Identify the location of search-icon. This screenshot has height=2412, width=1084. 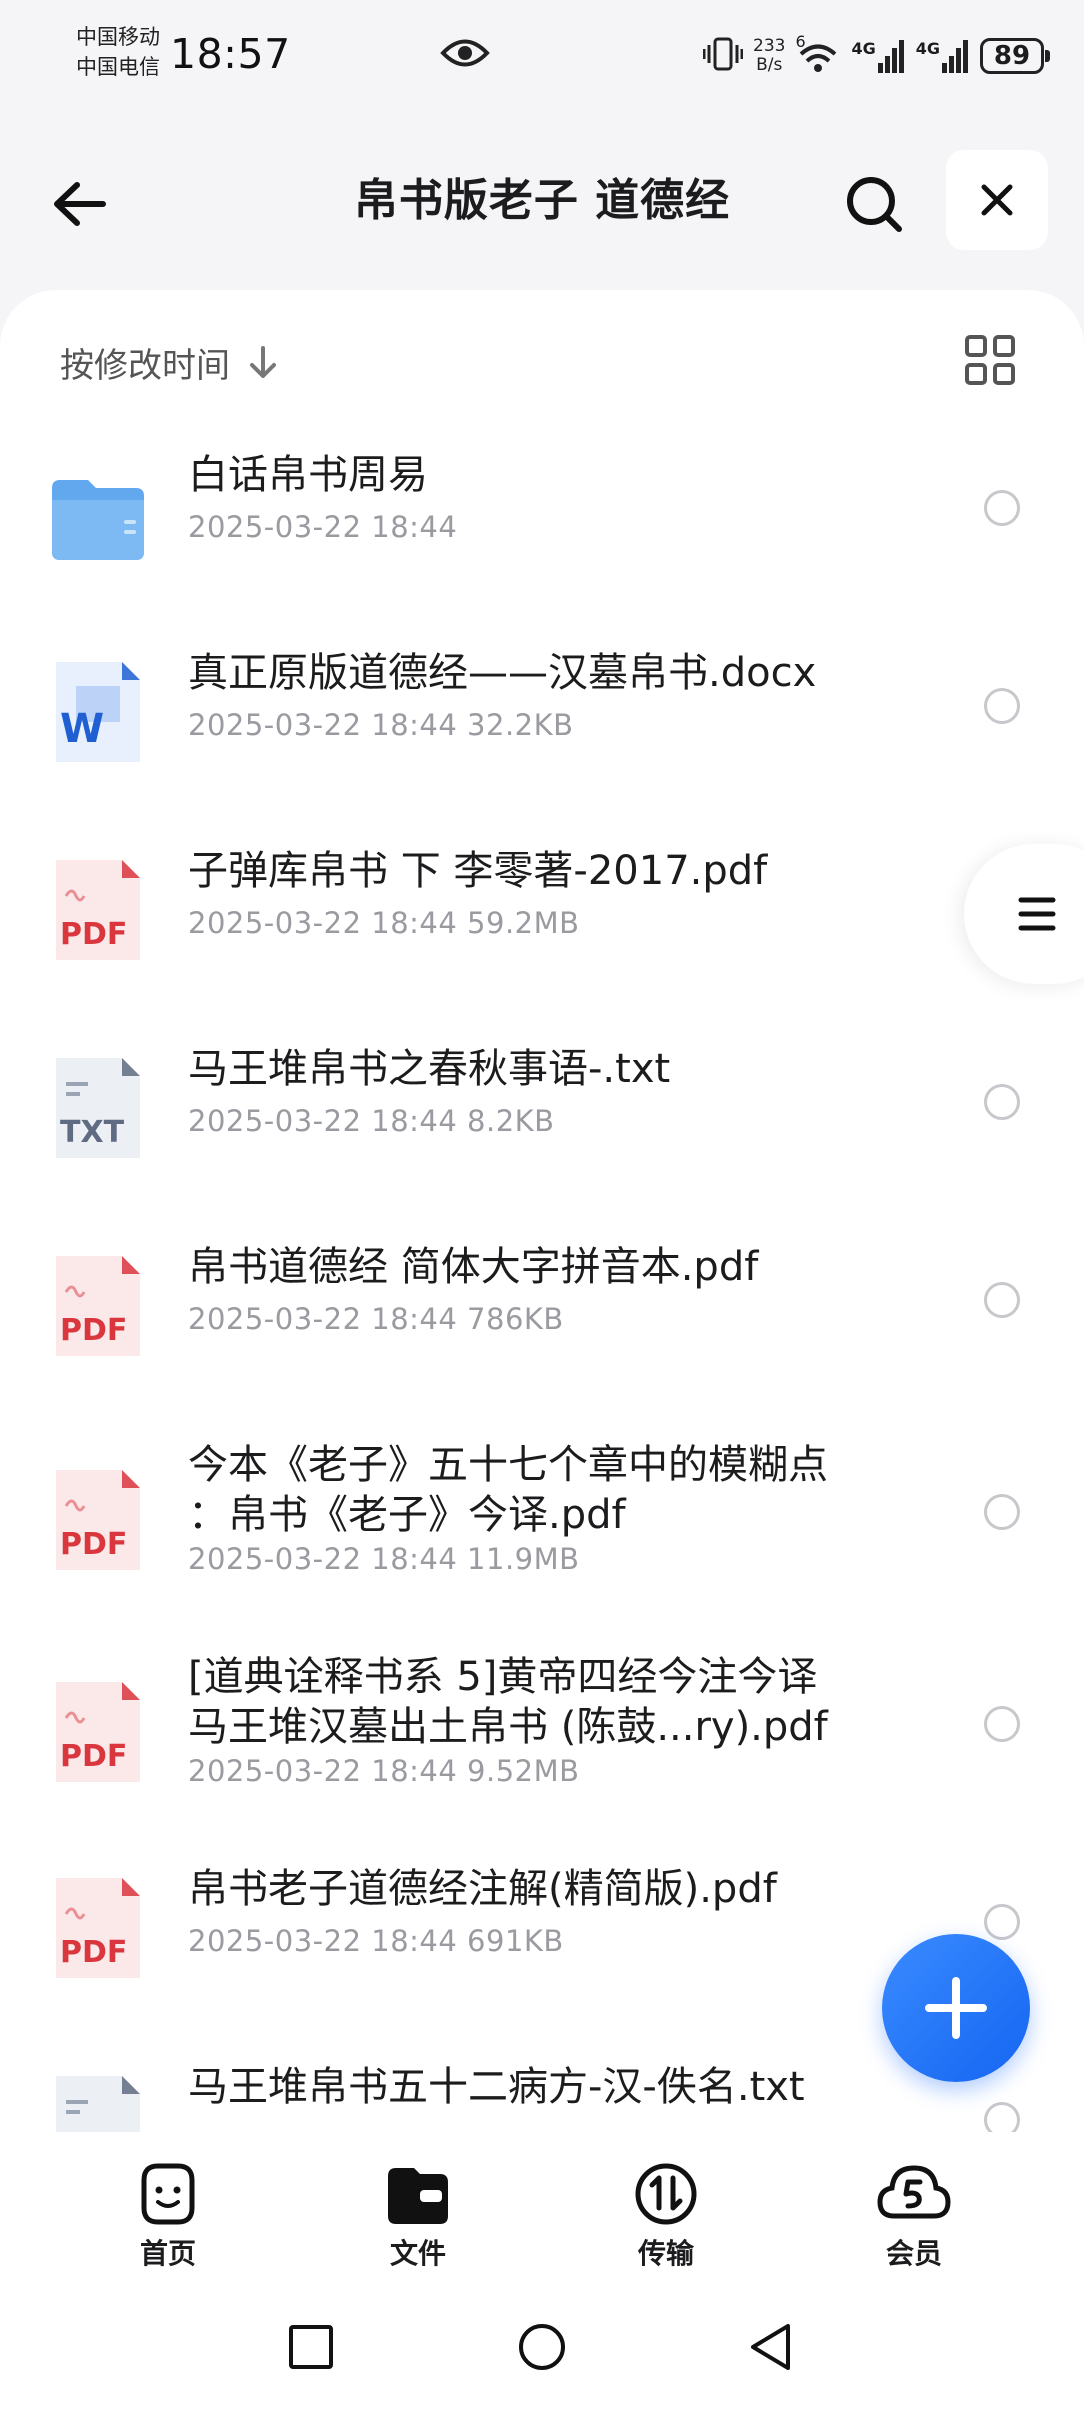
(874, 204).